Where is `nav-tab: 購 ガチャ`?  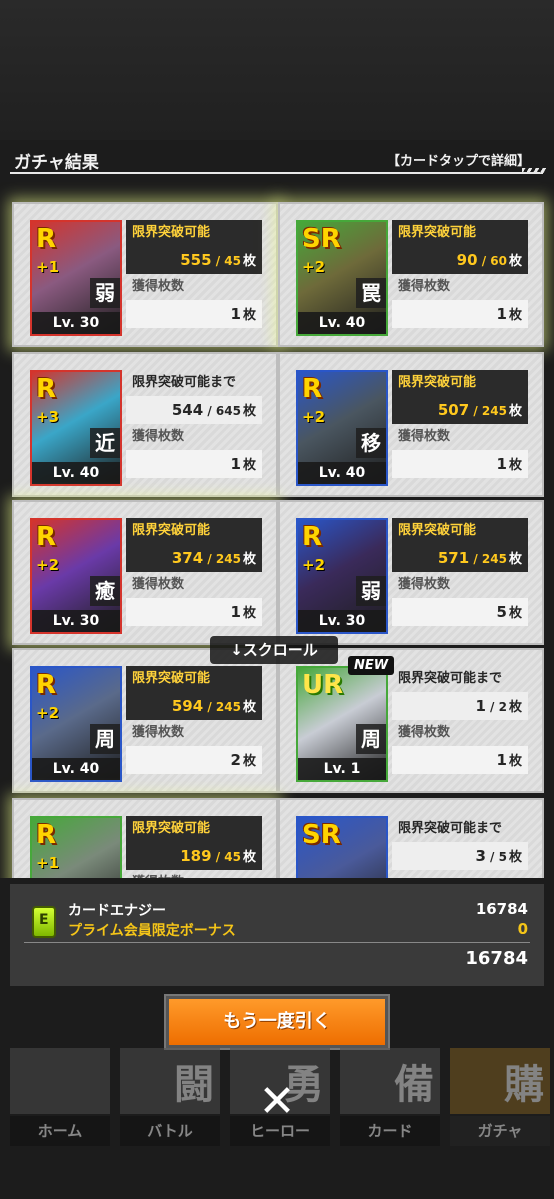
nav-tab: 購 ガチャ is located at coordinates (499, 1098).